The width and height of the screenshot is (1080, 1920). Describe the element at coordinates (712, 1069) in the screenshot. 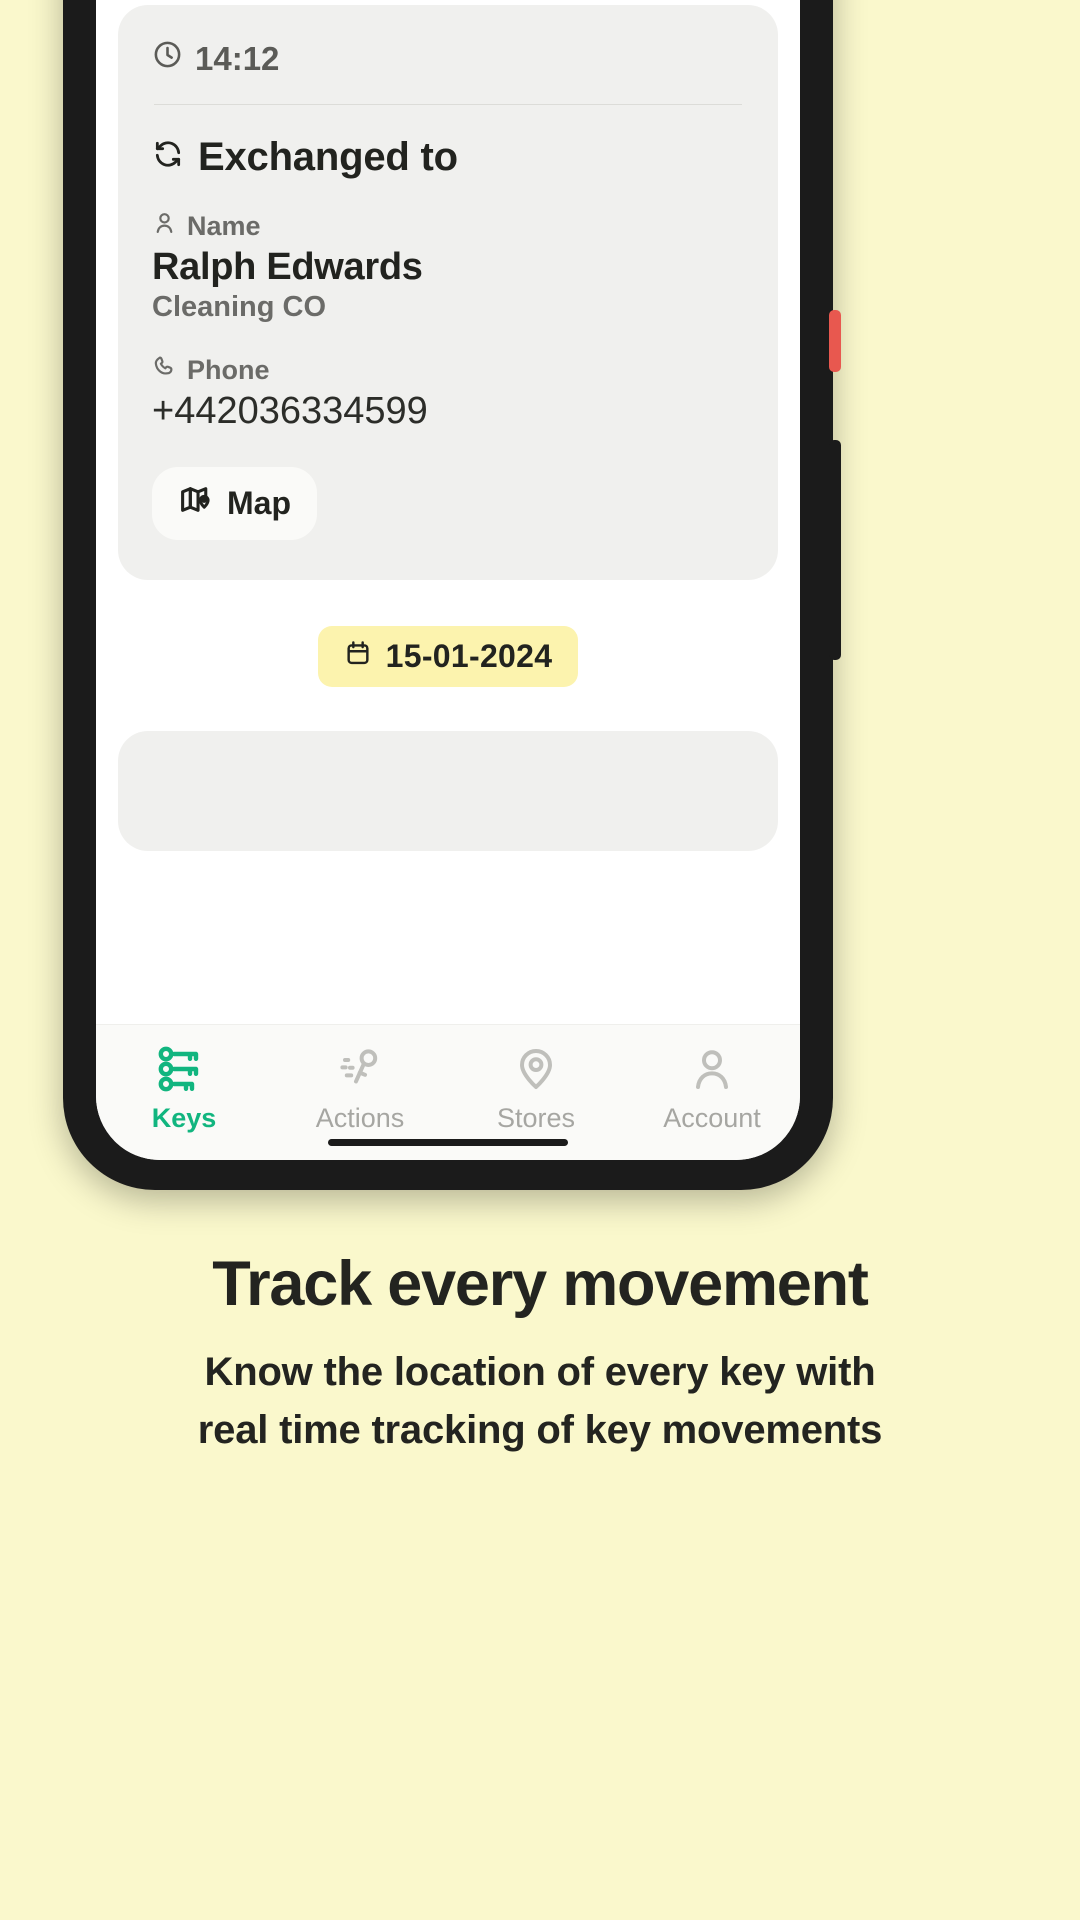

I see `user-account-icon` at that location.